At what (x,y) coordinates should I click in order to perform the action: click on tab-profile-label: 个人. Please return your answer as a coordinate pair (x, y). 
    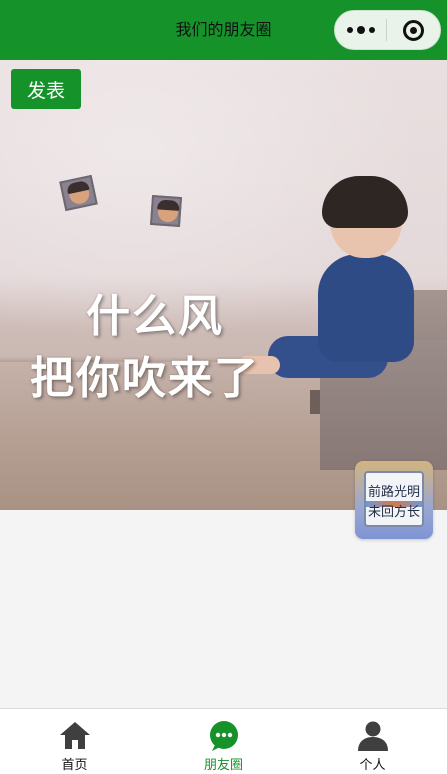
    Looking at the image, I should click on (372, 765).